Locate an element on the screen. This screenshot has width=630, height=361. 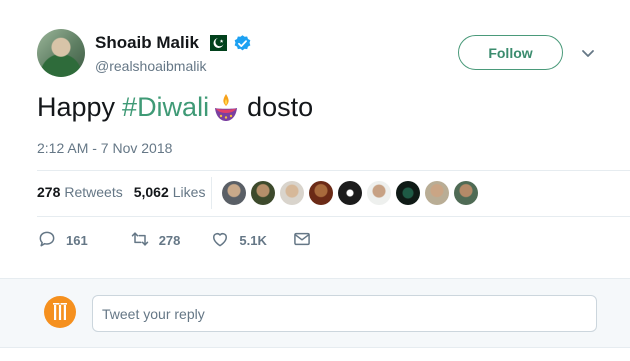
author-avatar is located at coordinates (61, 53).